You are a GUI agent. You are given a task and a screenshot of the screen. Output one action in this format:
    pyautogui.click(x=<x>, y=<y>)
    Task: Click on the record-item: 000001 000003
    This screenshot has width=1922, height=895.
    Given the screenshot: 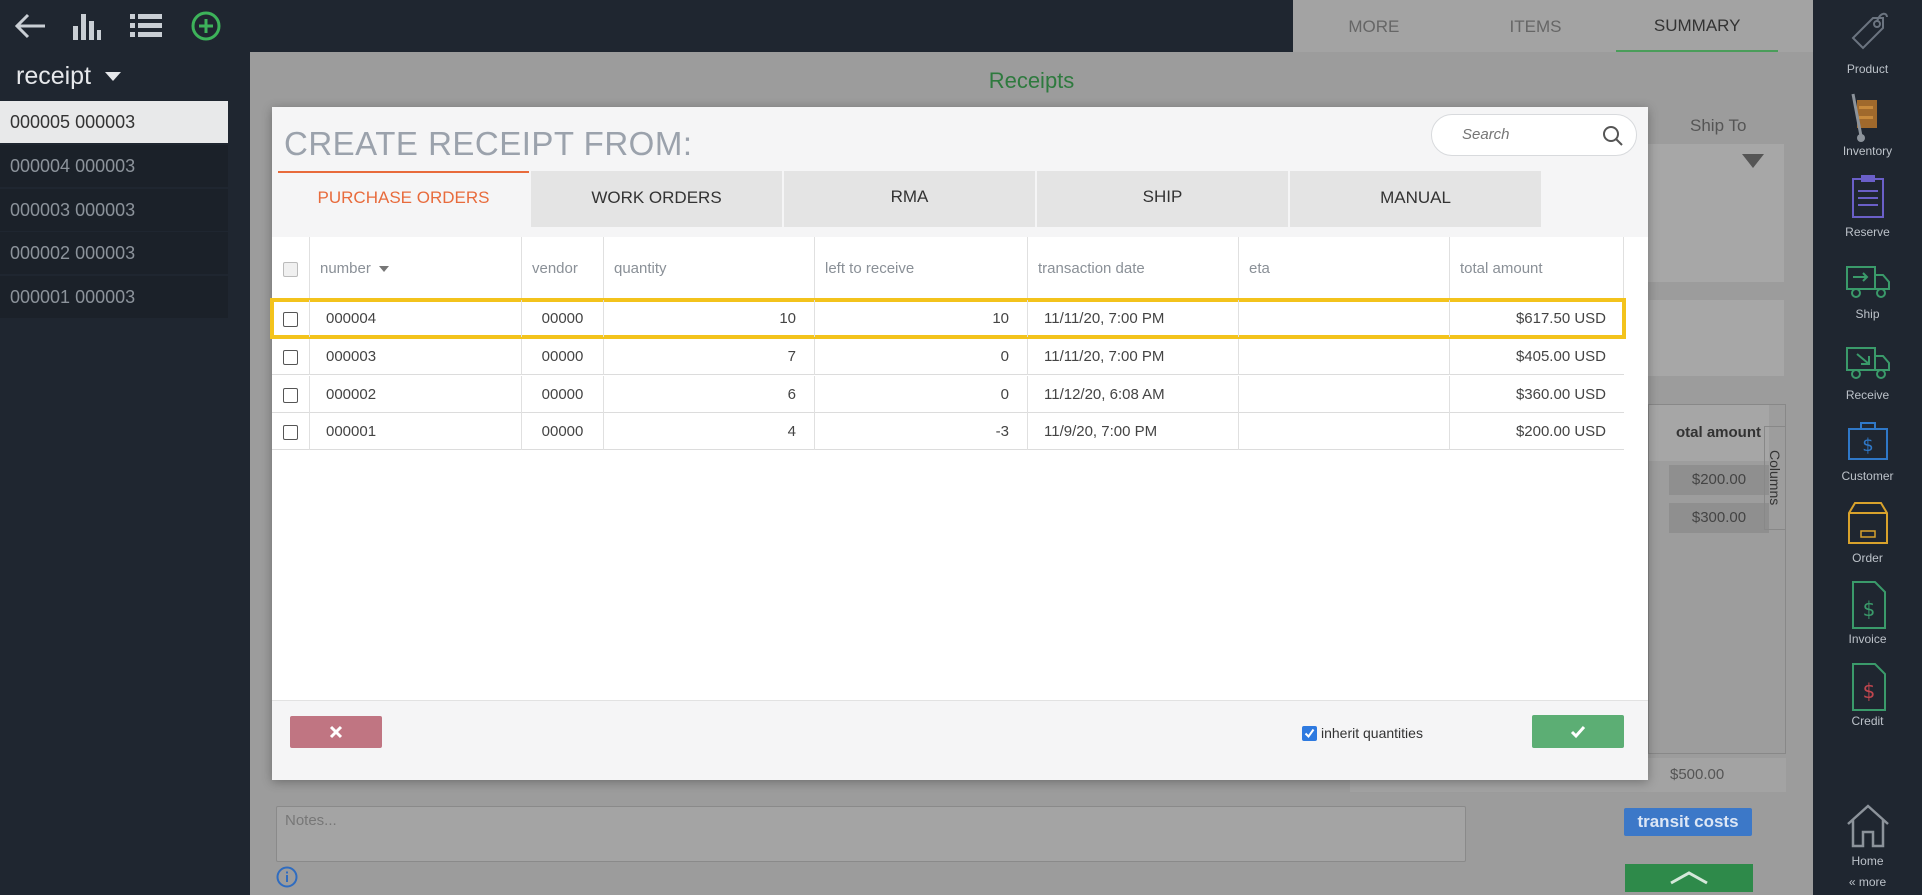 What is the action you would take?
    pyautogui.click(x=114, y=297)
    